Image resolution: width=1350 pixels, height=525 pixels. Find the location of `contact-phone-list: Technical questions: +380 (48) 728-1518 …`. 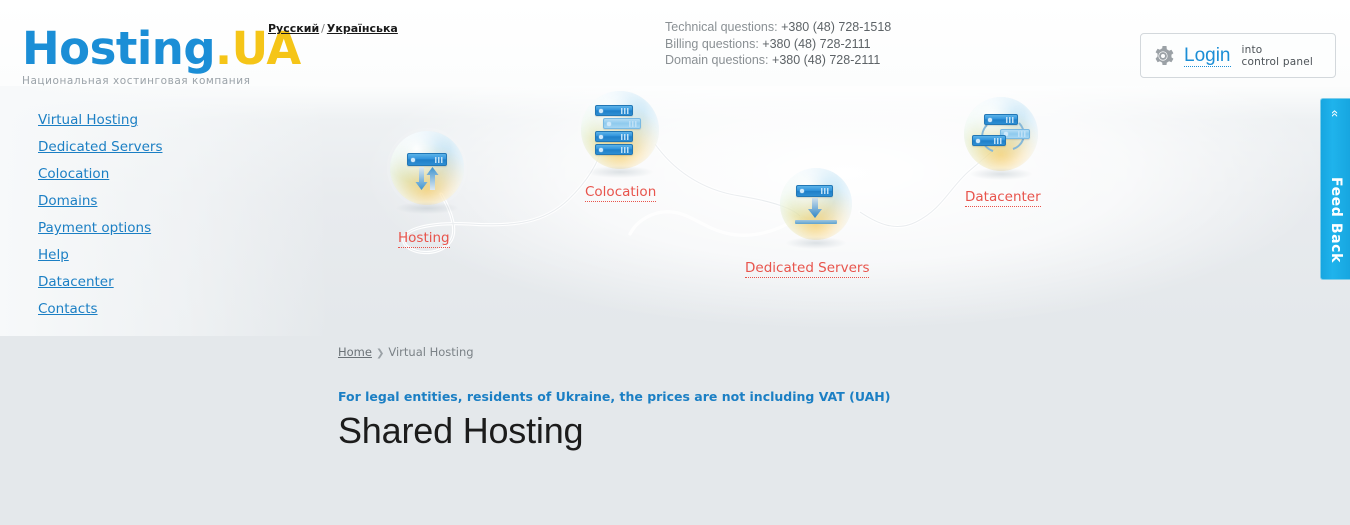

contact-phone-list: Technical questions: +380 (48) 728-1518 … is located at coordinates (778, 44).